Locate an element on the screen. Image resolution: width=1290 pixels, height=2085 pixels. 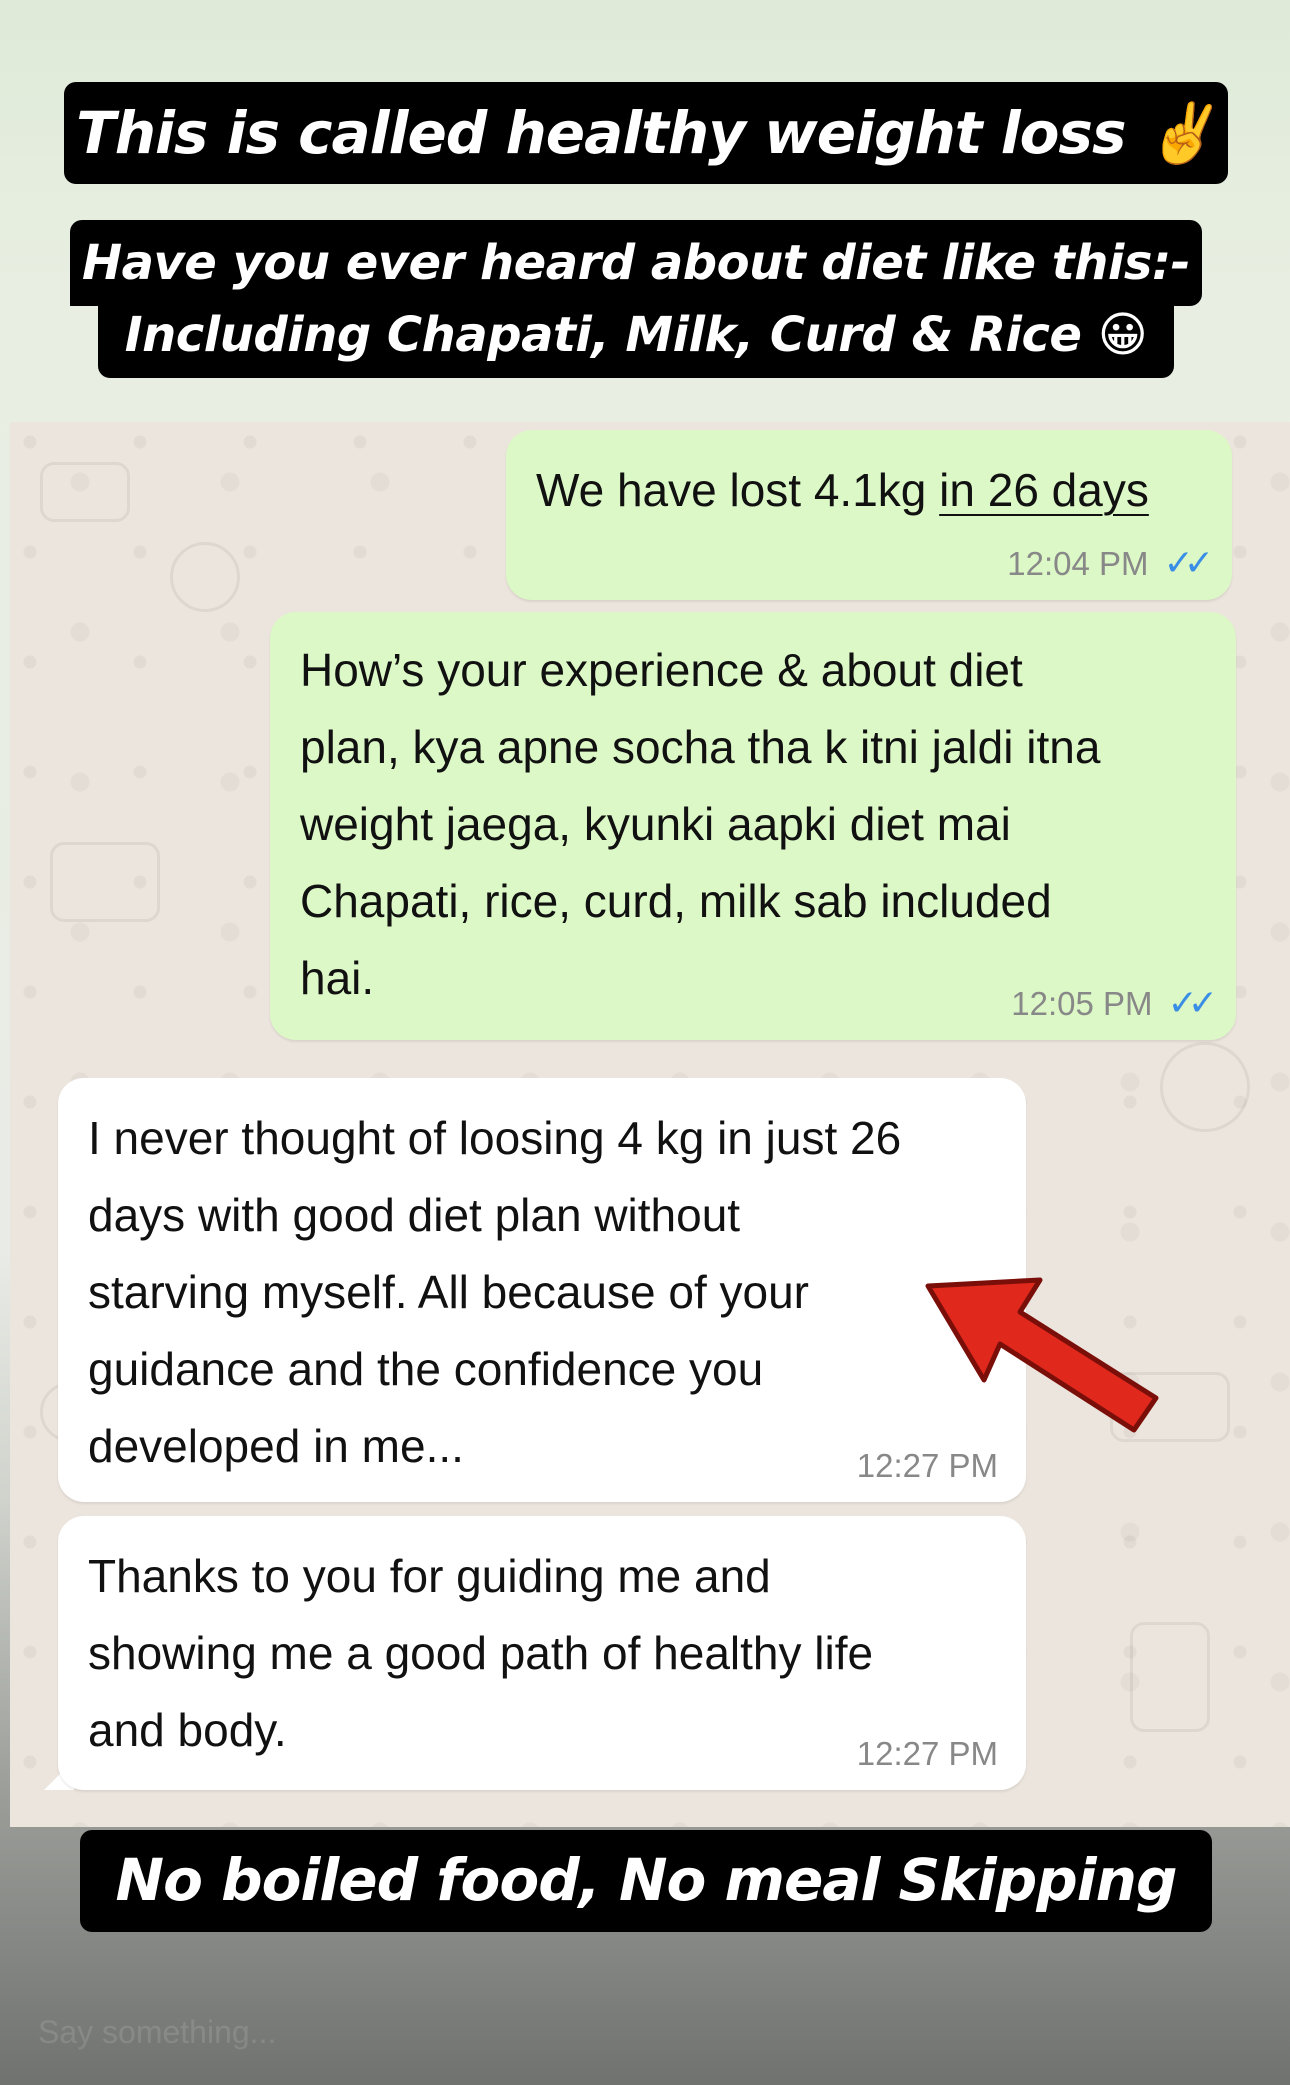
headline-banner: This is called healthy weight loss ✌️ is located at coordinates (646, 133).